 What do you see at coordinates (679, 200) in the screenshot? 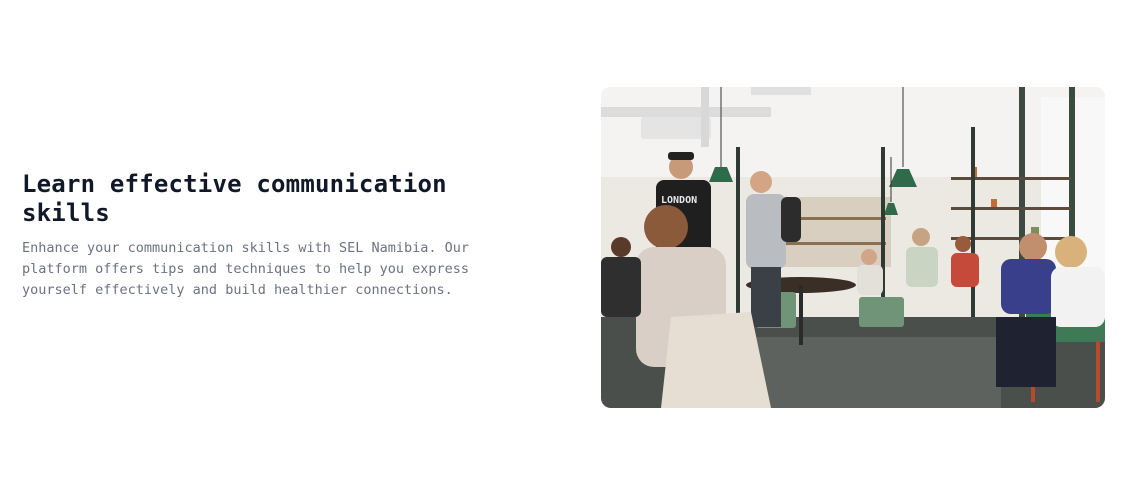
I see `shirt-text: LONDON` at bounding box center [679, 200].